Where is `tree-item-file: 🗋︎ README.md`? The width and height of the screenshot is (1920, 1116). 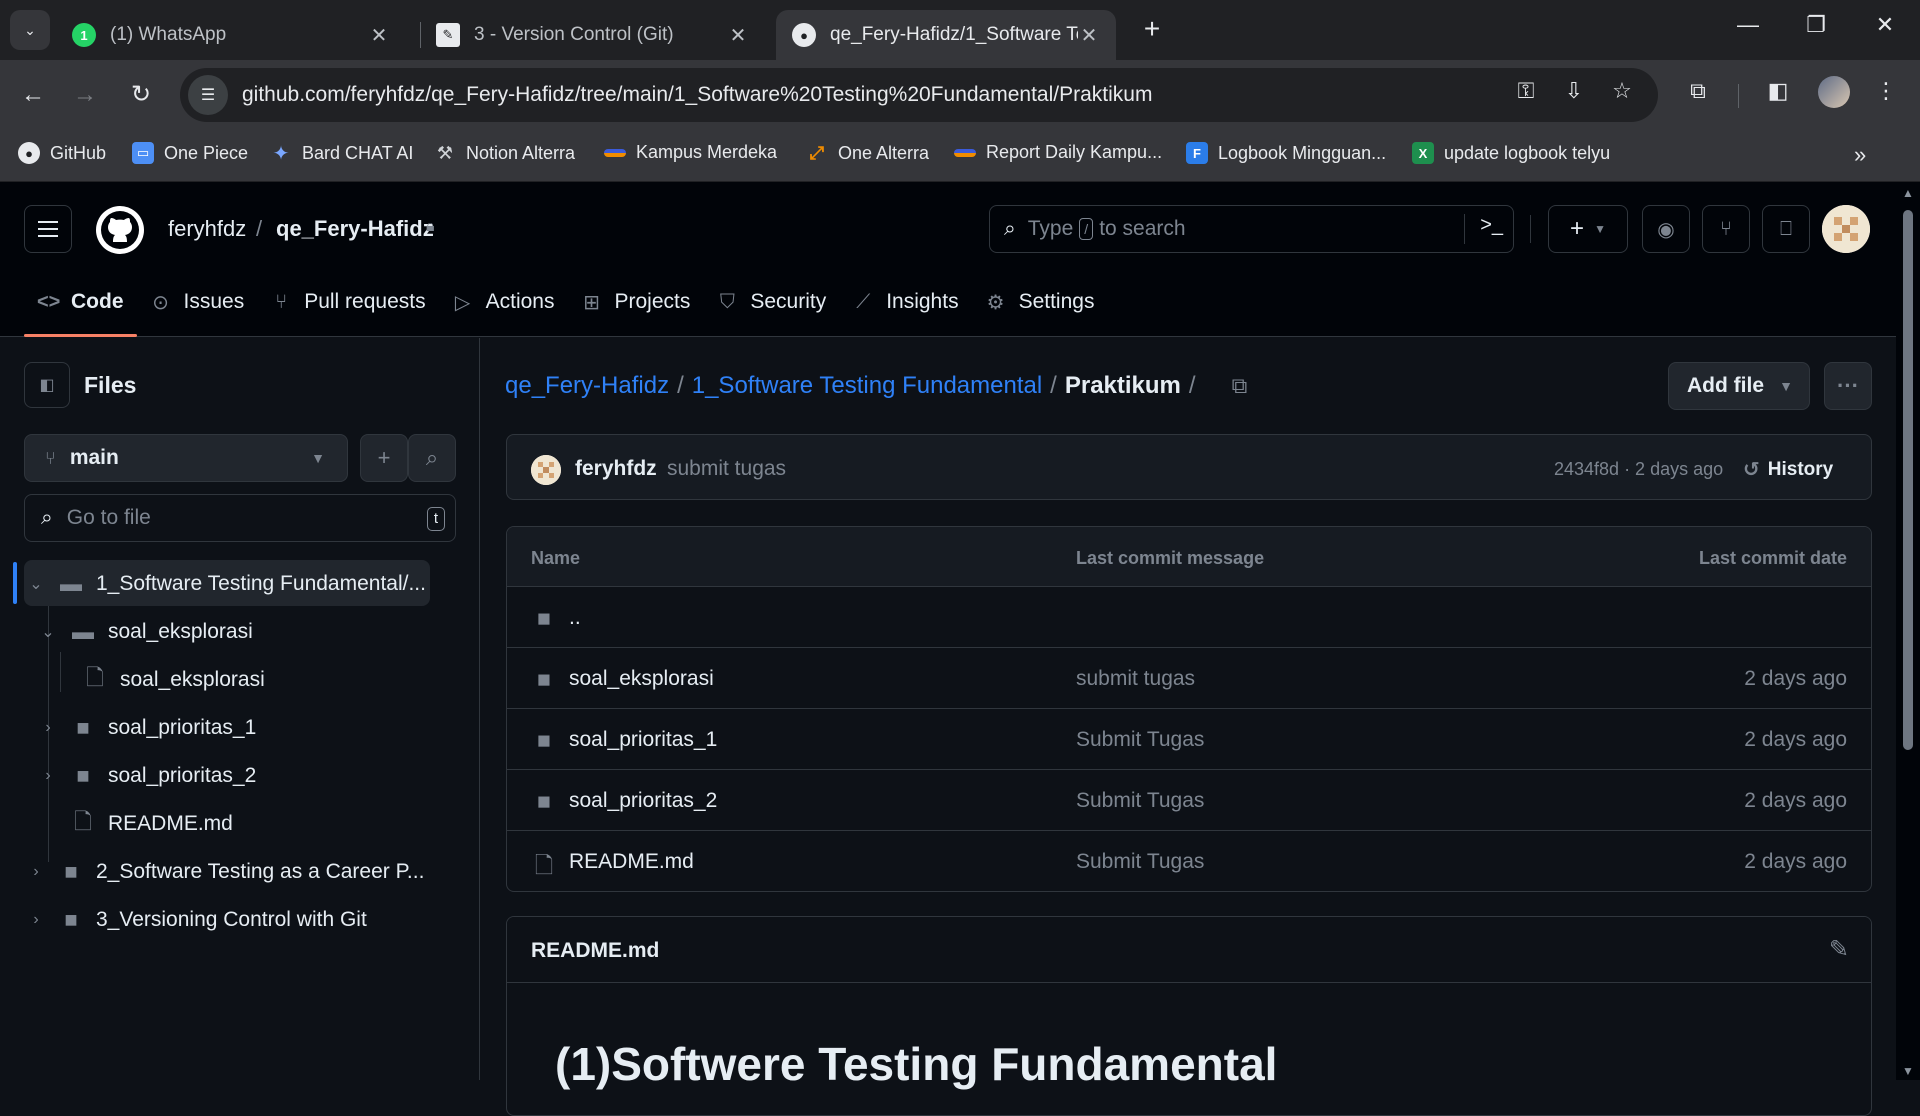
tree-item-file: 🗋︎ README.md is located at coordinates (145, 824).